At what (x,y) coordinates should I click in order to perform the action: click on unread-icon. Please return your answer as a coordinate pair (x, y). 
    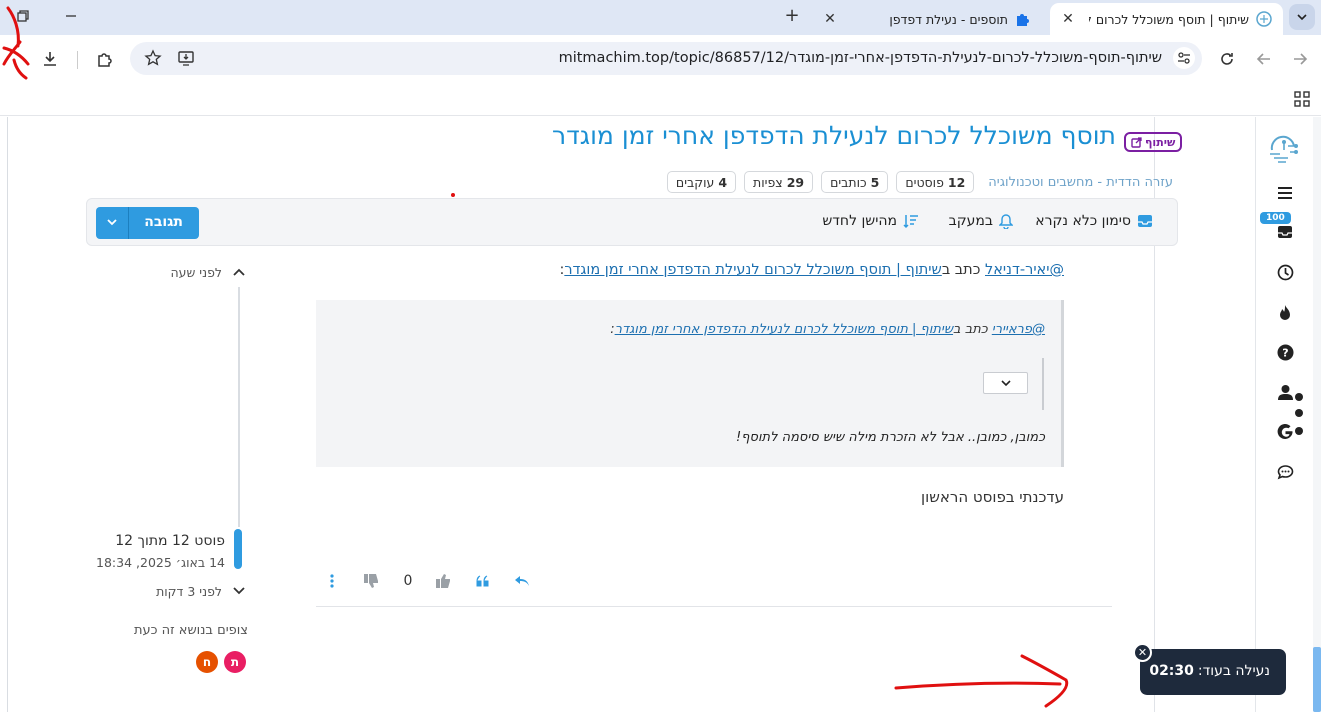
    Looking at the image, I should click on (1285, 232).